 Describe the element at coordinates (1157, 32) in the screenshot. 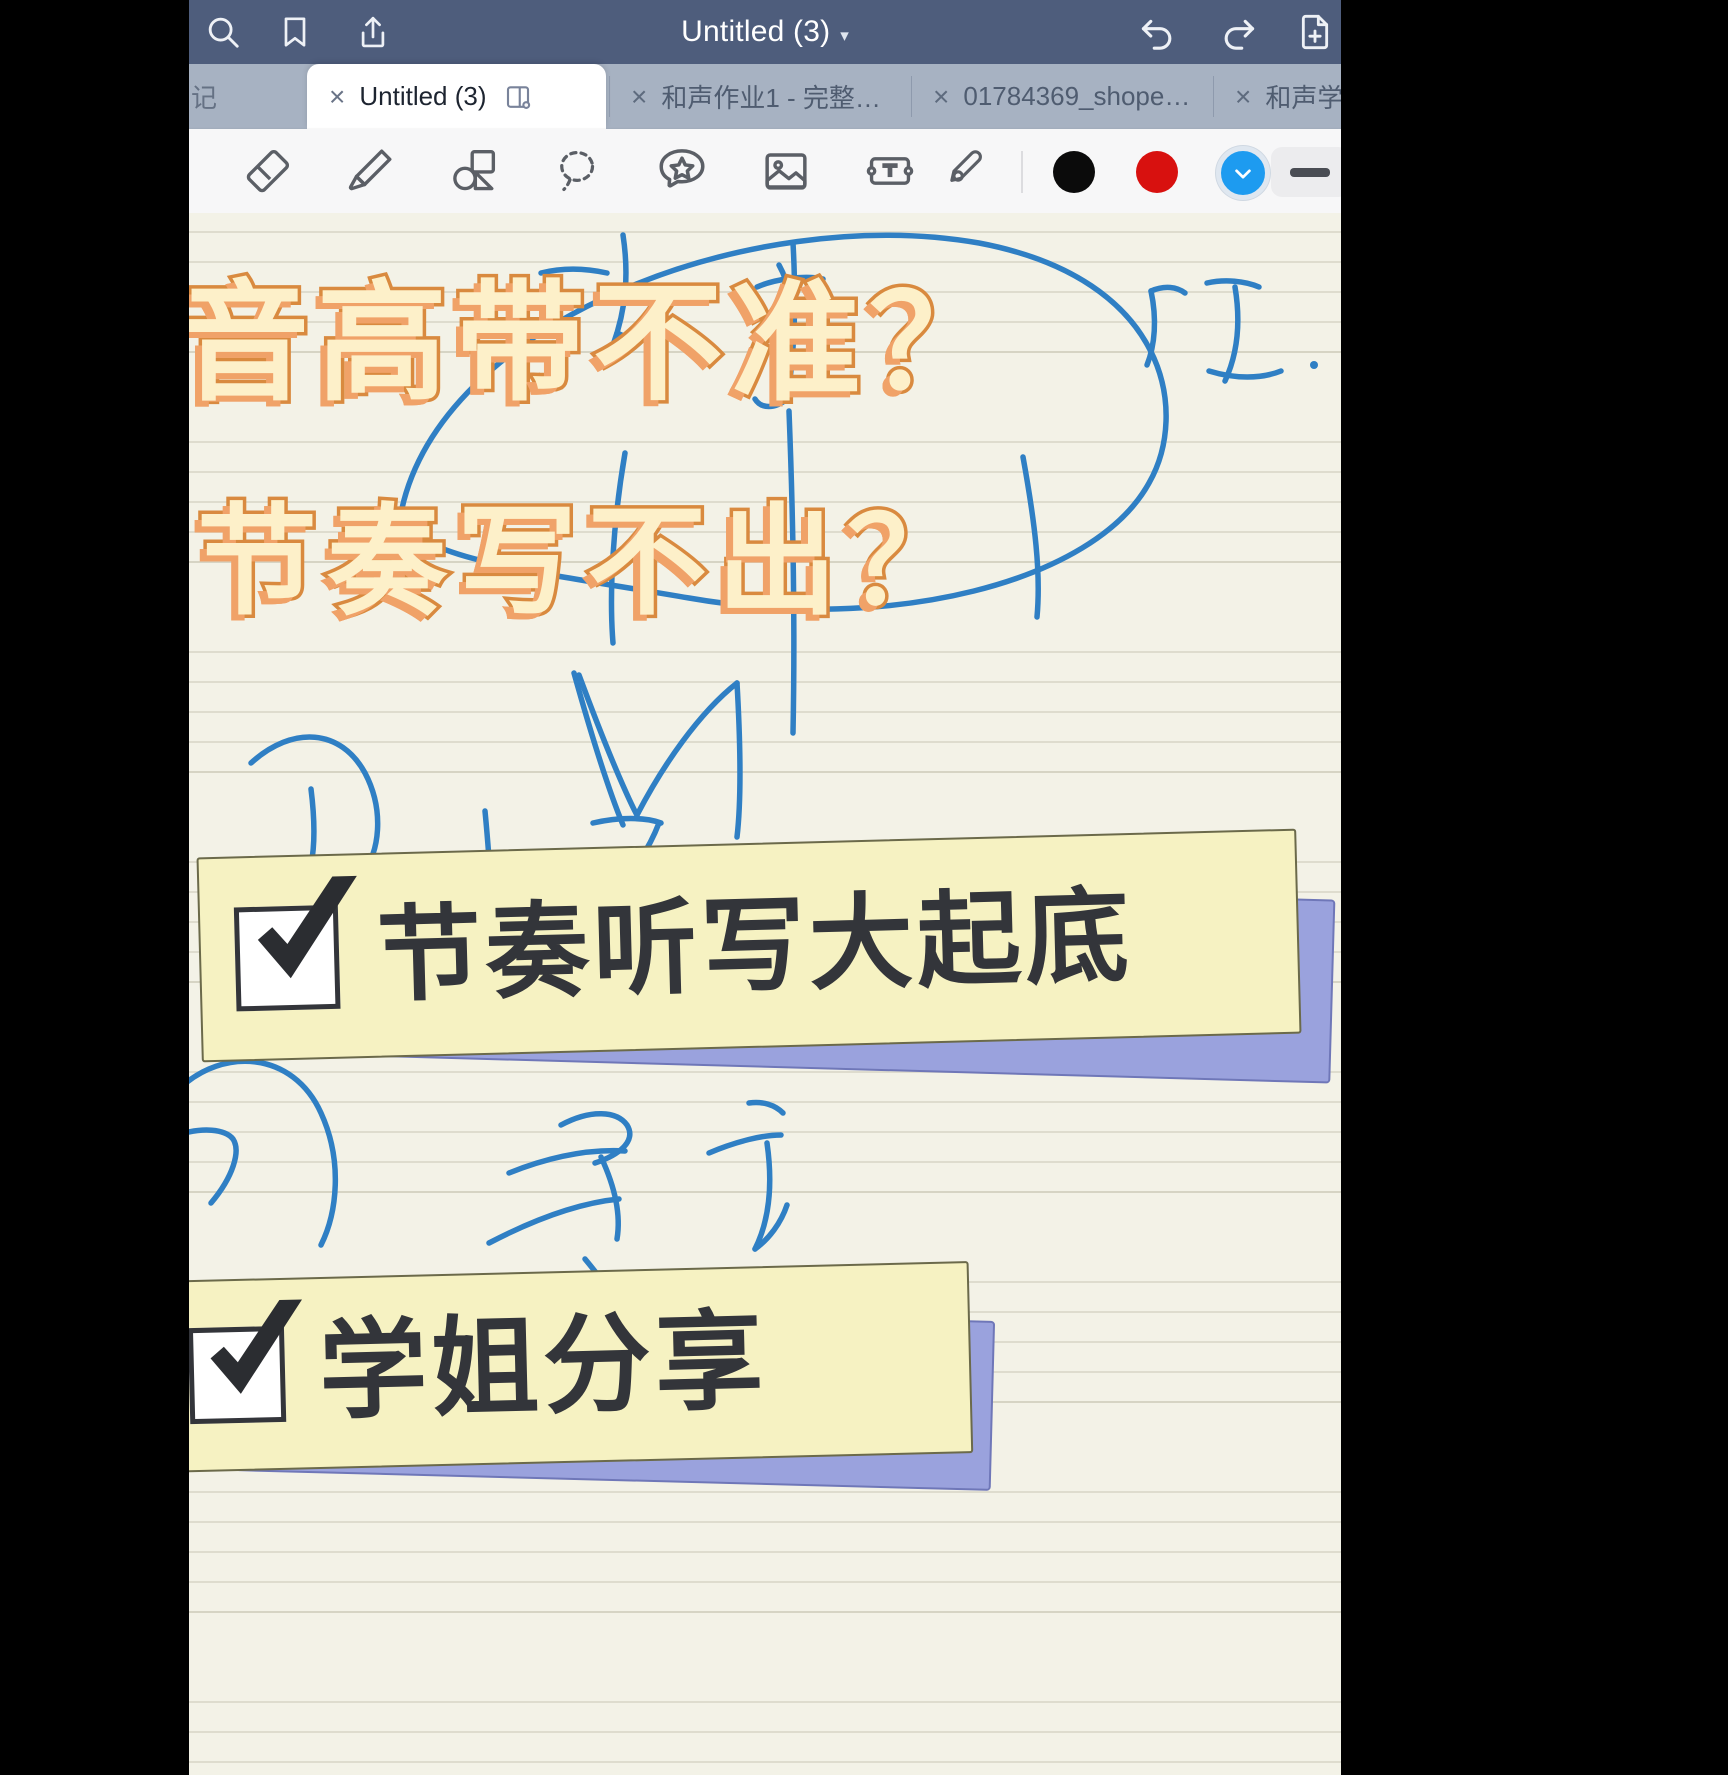

I see `undo-icon` at that location.